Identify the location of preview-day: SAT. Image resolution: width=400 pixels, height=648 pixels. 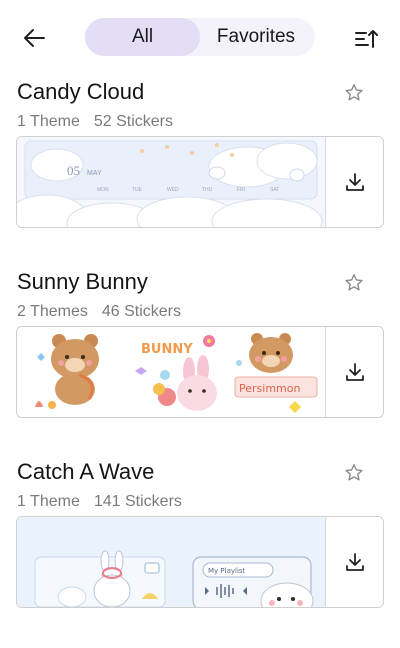
(274, 190).